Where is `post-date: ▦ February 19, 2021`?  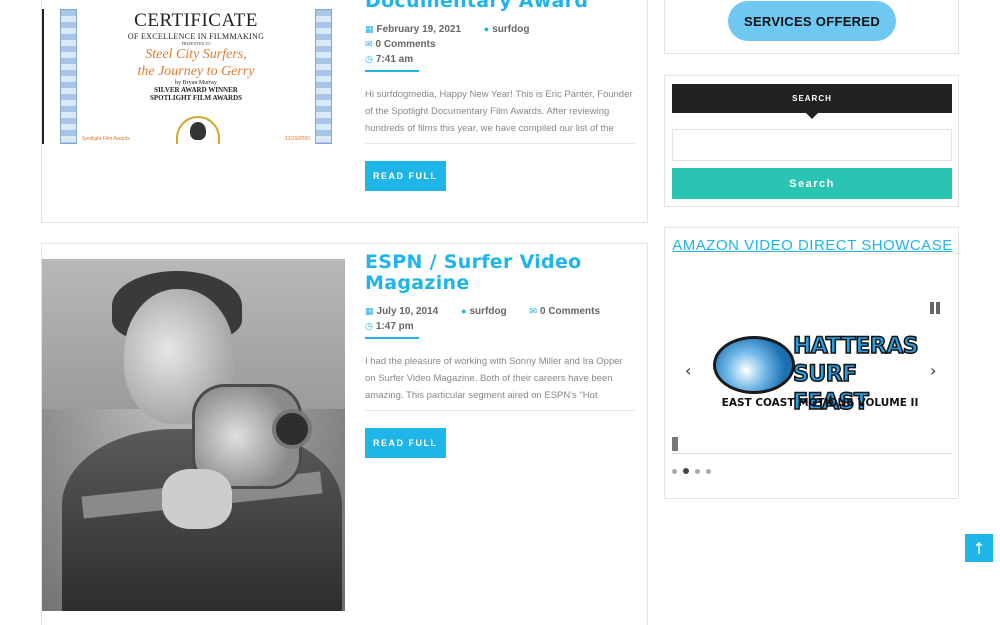 post-date: ▦ February 19, 2021 is located at coordinates (418, 29).